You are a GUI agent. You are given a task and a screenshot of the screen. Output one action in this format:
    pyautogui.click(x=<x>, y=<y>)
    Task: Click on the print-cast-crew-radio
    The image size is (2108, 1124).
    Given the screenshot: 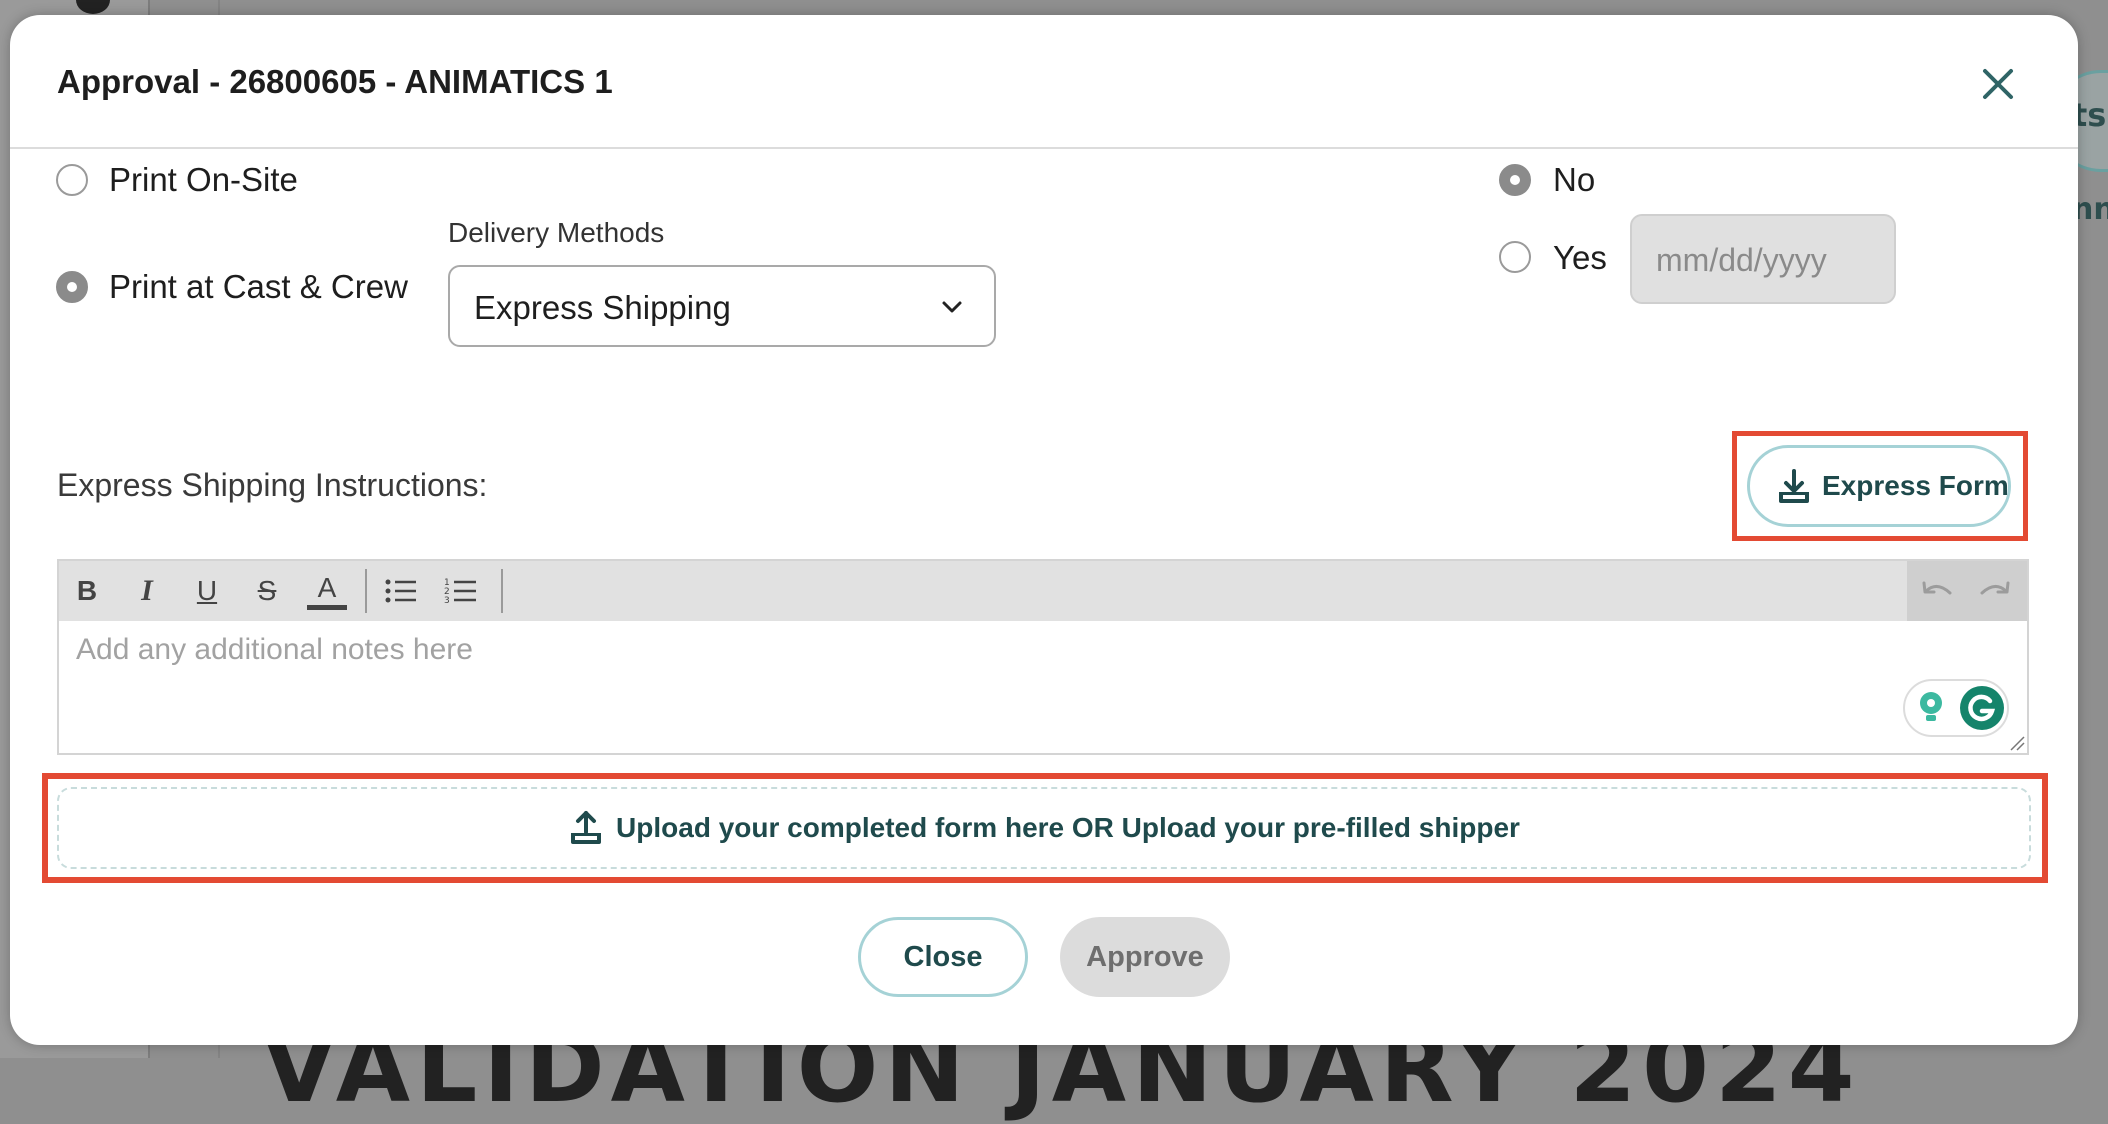 What is the action you would take?
    pyautogui.click(x=72, y=287)
    